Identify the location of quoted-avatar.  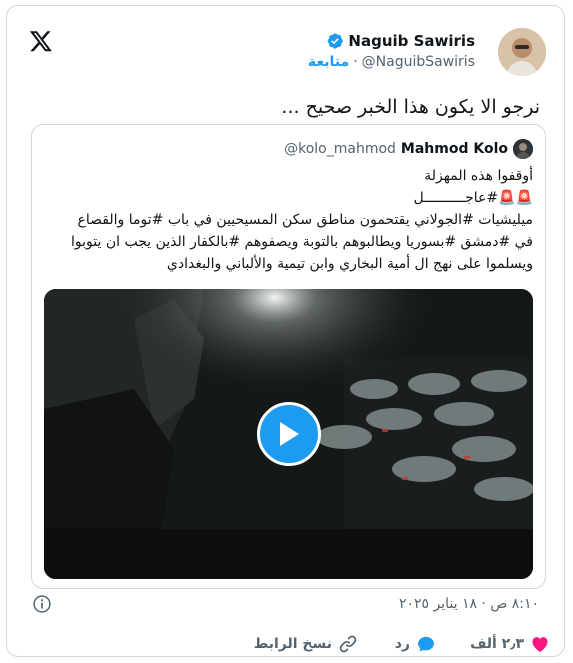
(523, 149).